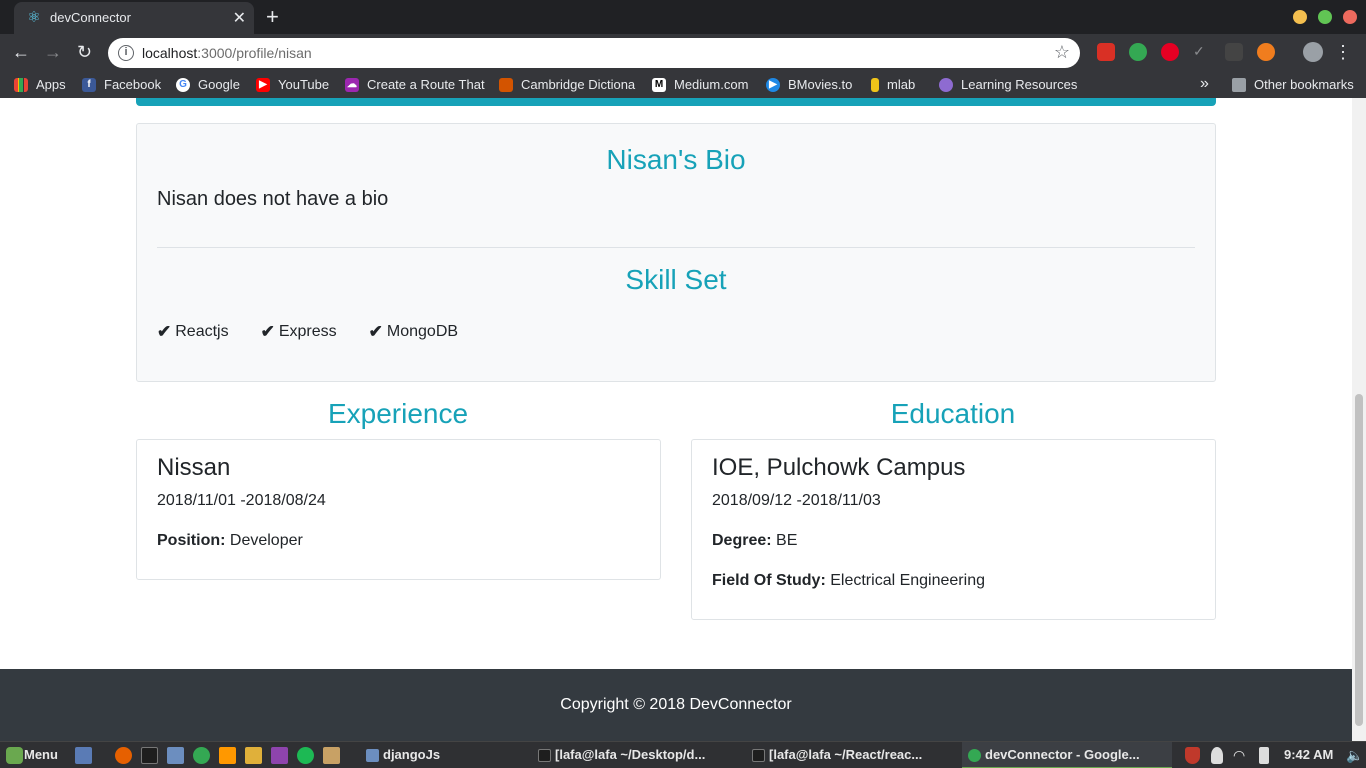 The width and height of the screenshot is (1366, 768). I want to click on bookmark-other: Other bookmarks, so click(1293, 84).